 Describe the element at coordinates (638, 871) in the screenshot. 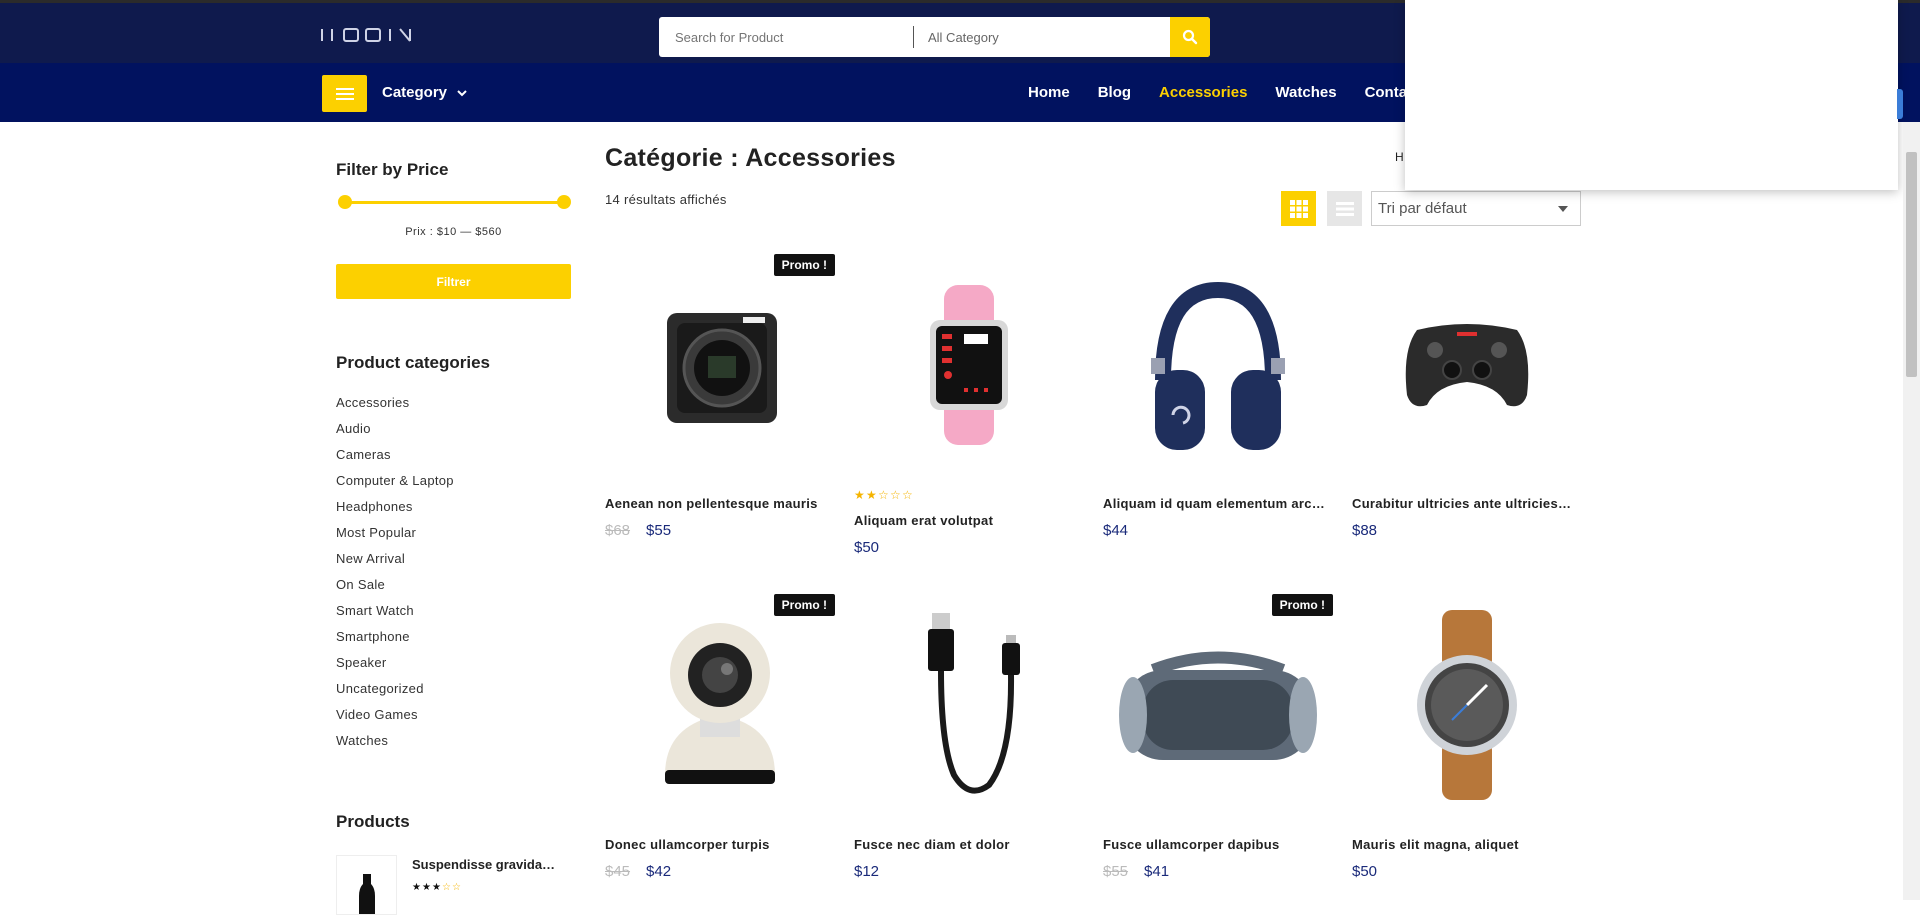

I see `product-price: $45 $42` at that location.